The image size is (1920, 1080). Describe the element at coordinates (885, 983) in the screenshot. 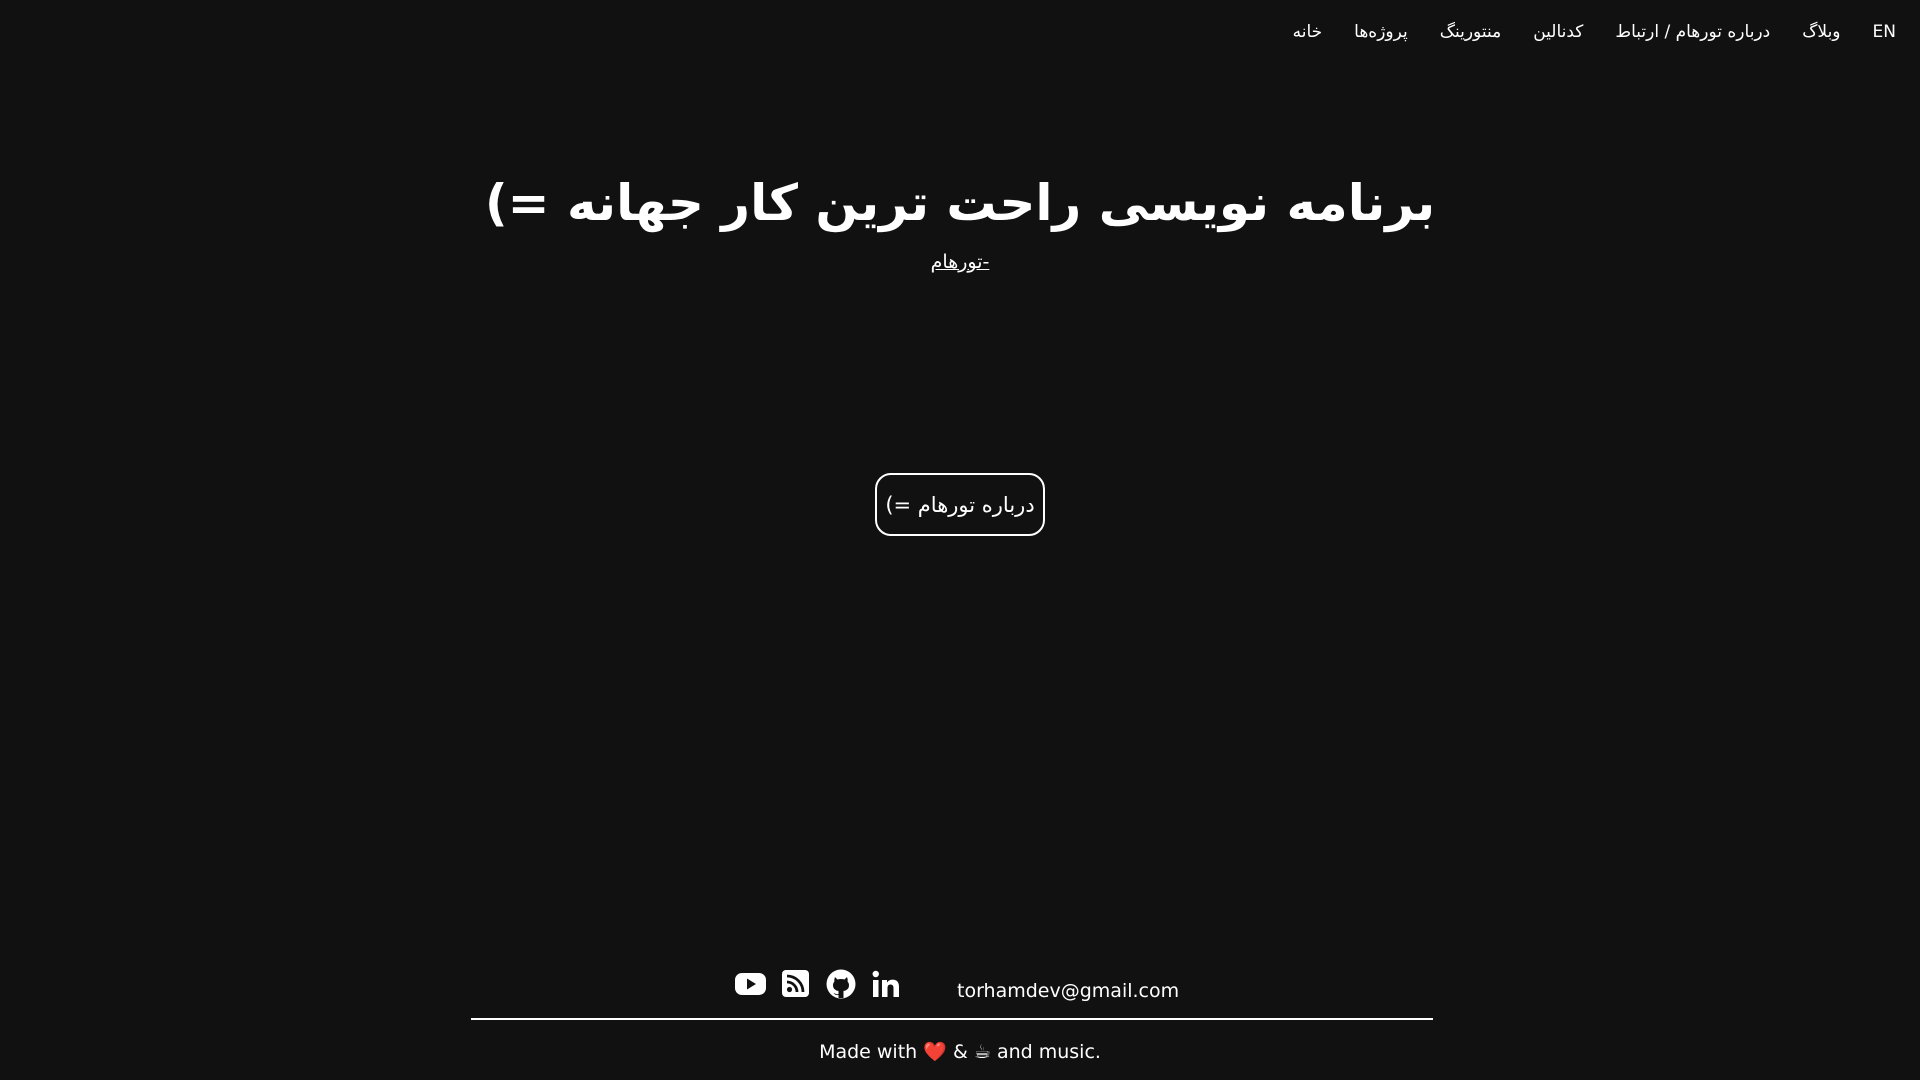

I see `linkedin-icon` at that location.